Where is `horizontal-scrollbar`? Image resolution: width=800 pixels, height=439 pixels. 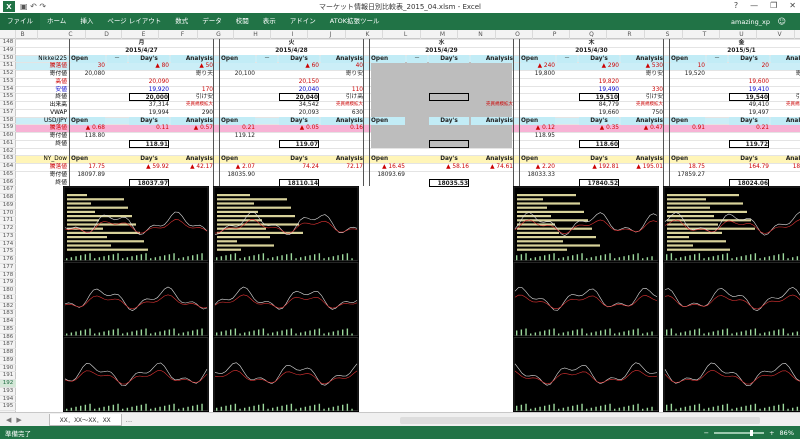 horizontal-scrollbar is located at coordinates (580, 420).